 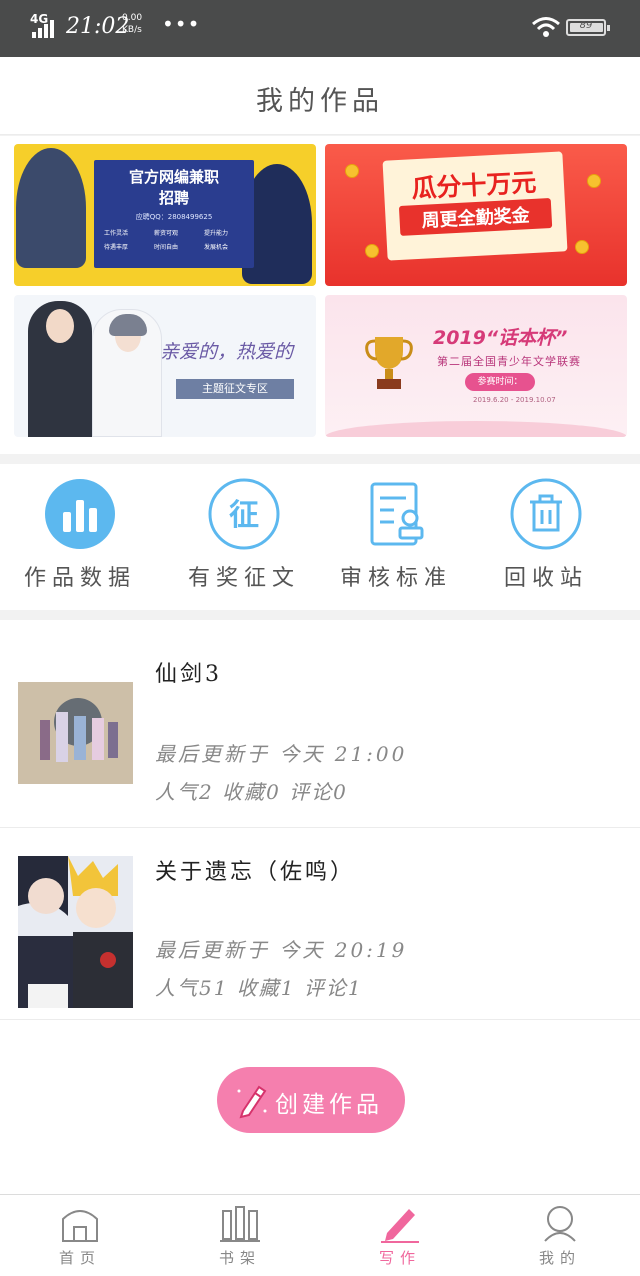 What do you see at coordinates (116, 247) in the screenshot?
I see `banner-chip: 待遇丰厚` at bounding box center [116, 247].